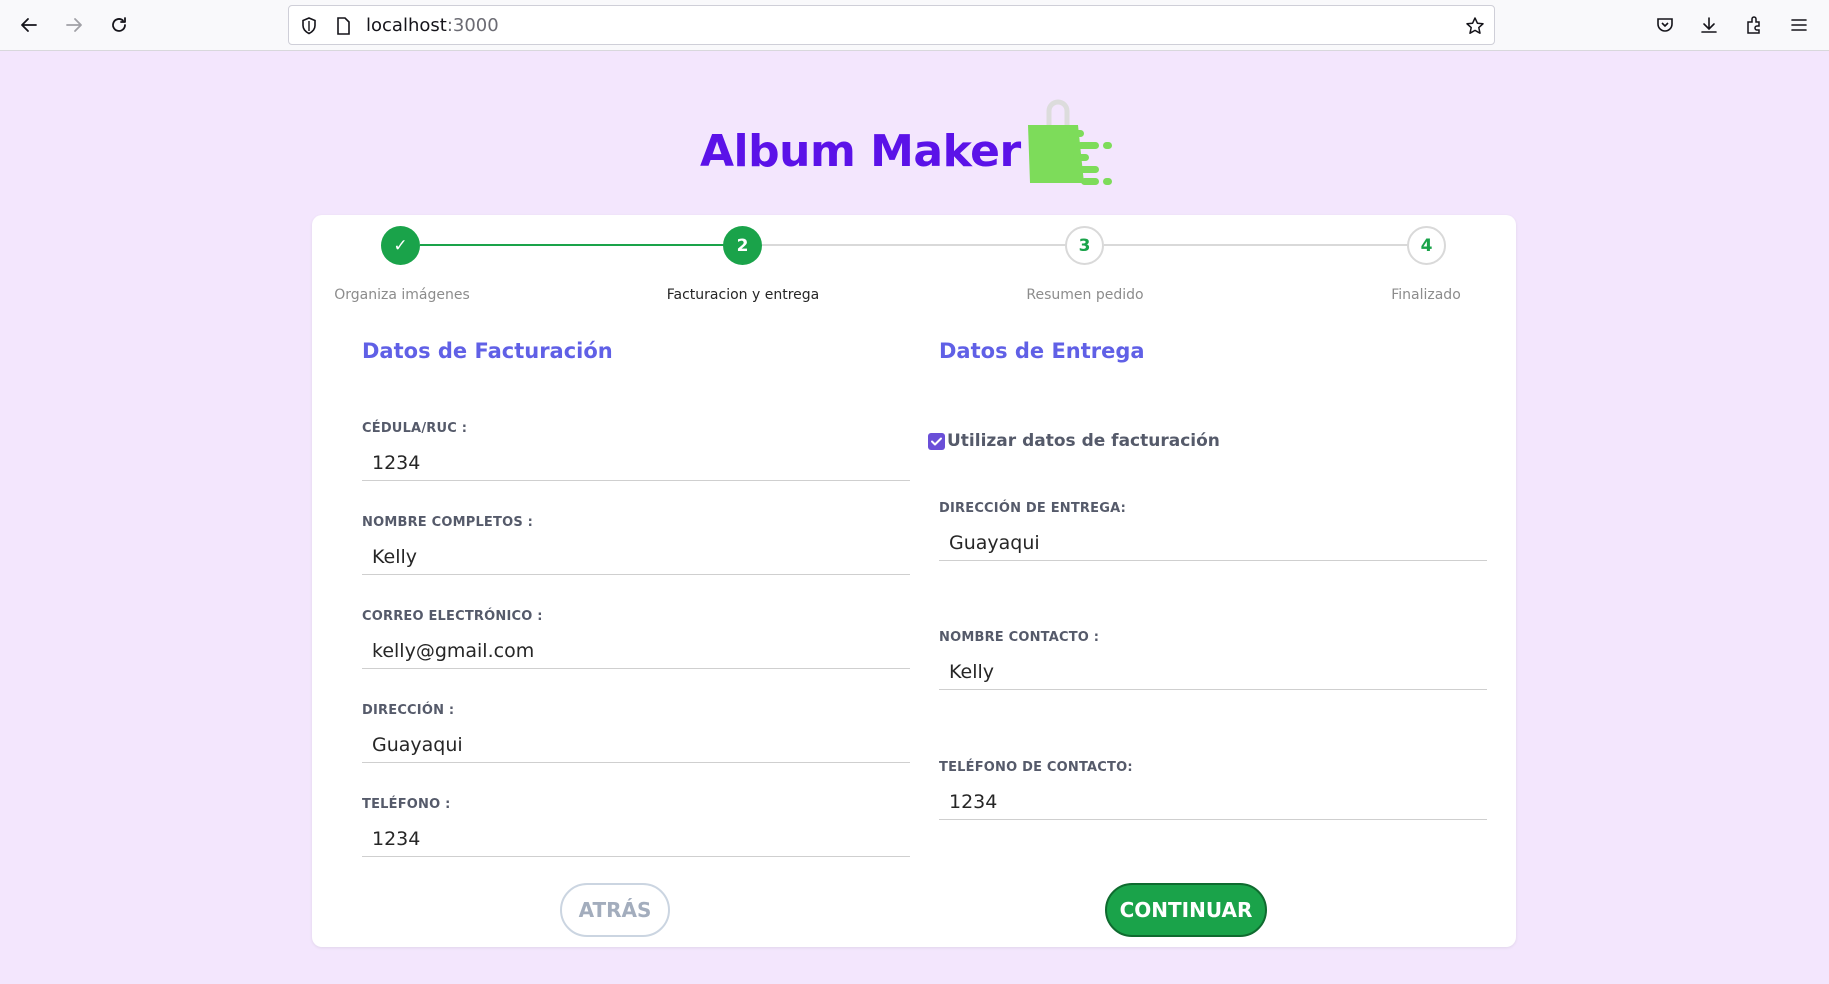 The width and height of the screenshot is (1829, 984). Describe the element at coordinates (1799, 25) in the screenshot. I see `menu-icon` at that location.